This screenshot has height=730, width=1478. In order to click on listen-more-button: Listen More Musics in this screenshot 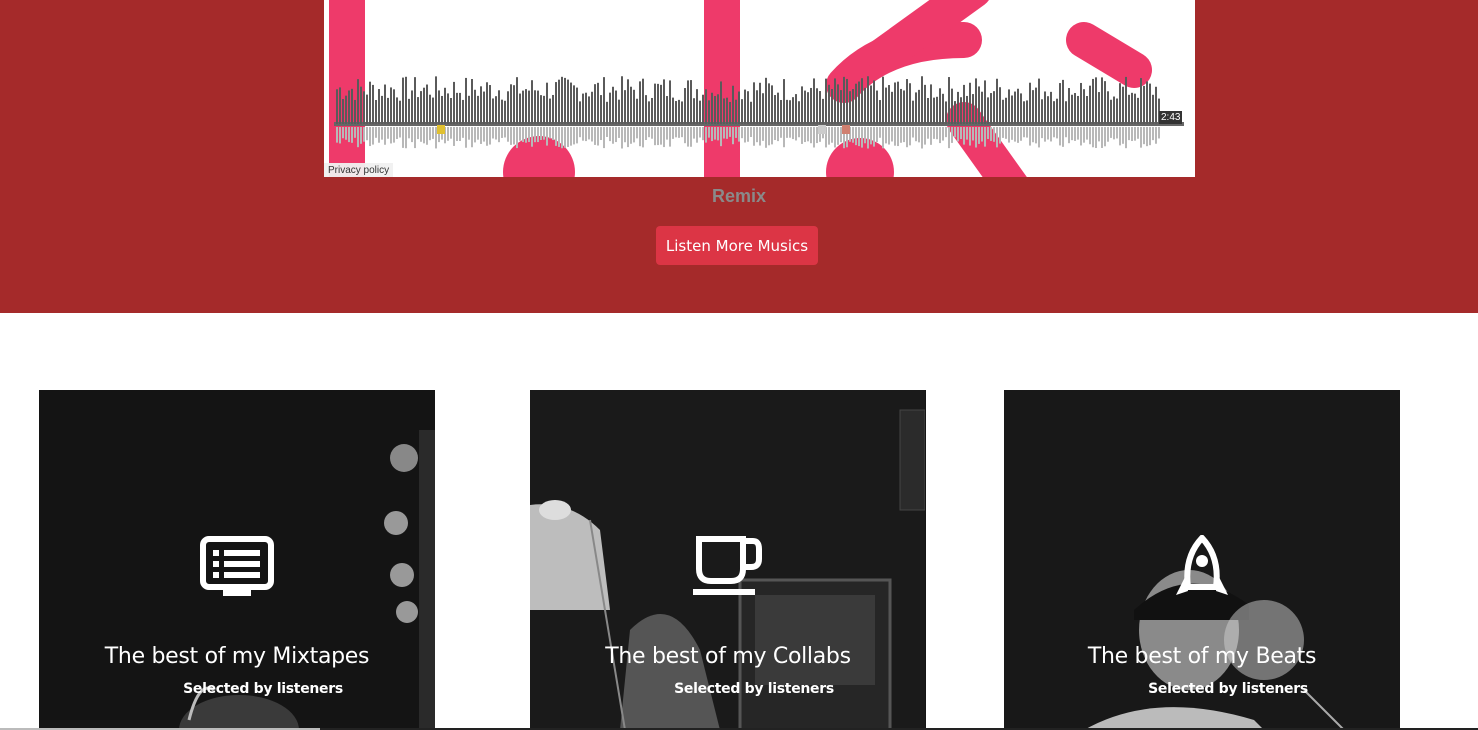, I will do `click(737, 245)`.